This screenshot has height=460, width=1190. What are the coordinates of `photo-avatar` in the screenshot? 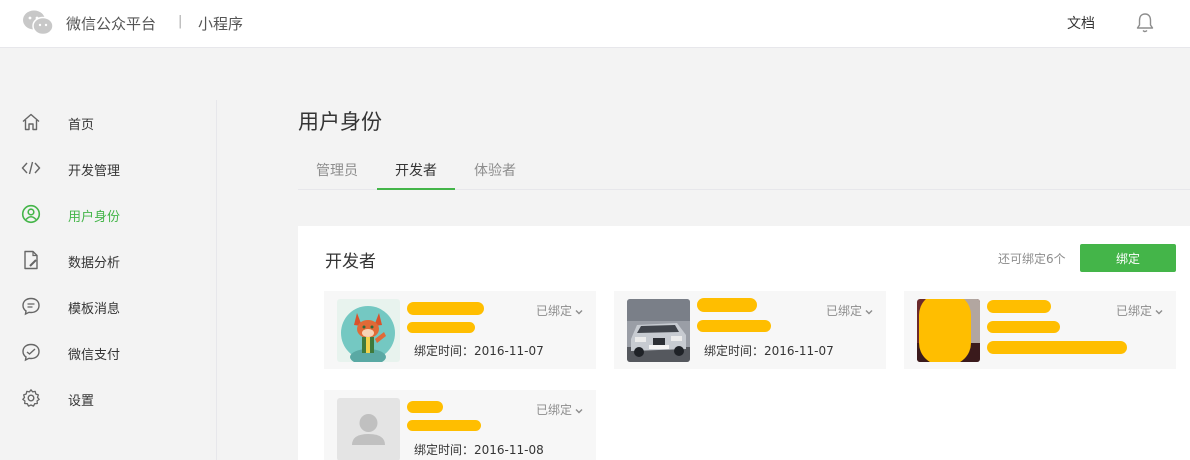 It's located at (948, 330).